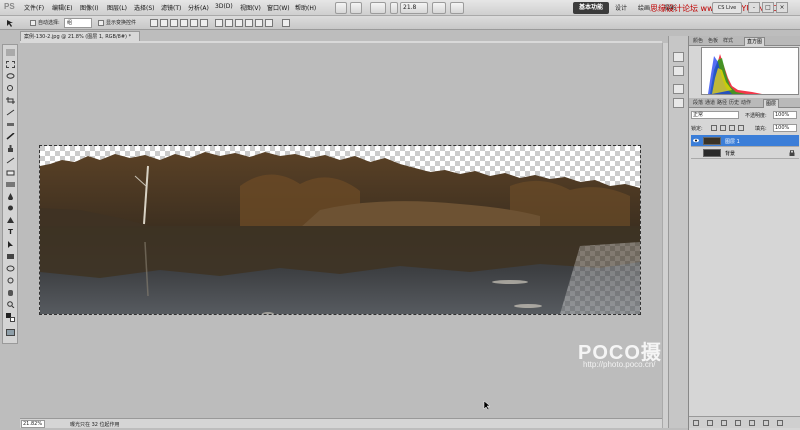 This screenshot has width=800, height=430. What do you see at coordinates (732, 141) in the screenshot?
I see `layer-name: 图层 1` at bounding box center [732, 141].